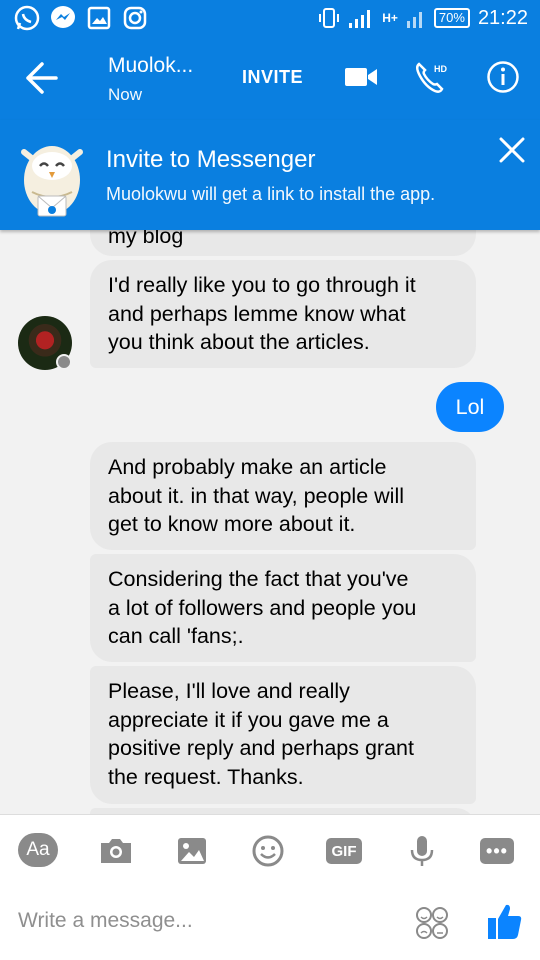  What do you see at coordinates (270, 18) in the screenshot?
I see `status-bar: H+ 70% 21:22` at bounding box center [270, 18].